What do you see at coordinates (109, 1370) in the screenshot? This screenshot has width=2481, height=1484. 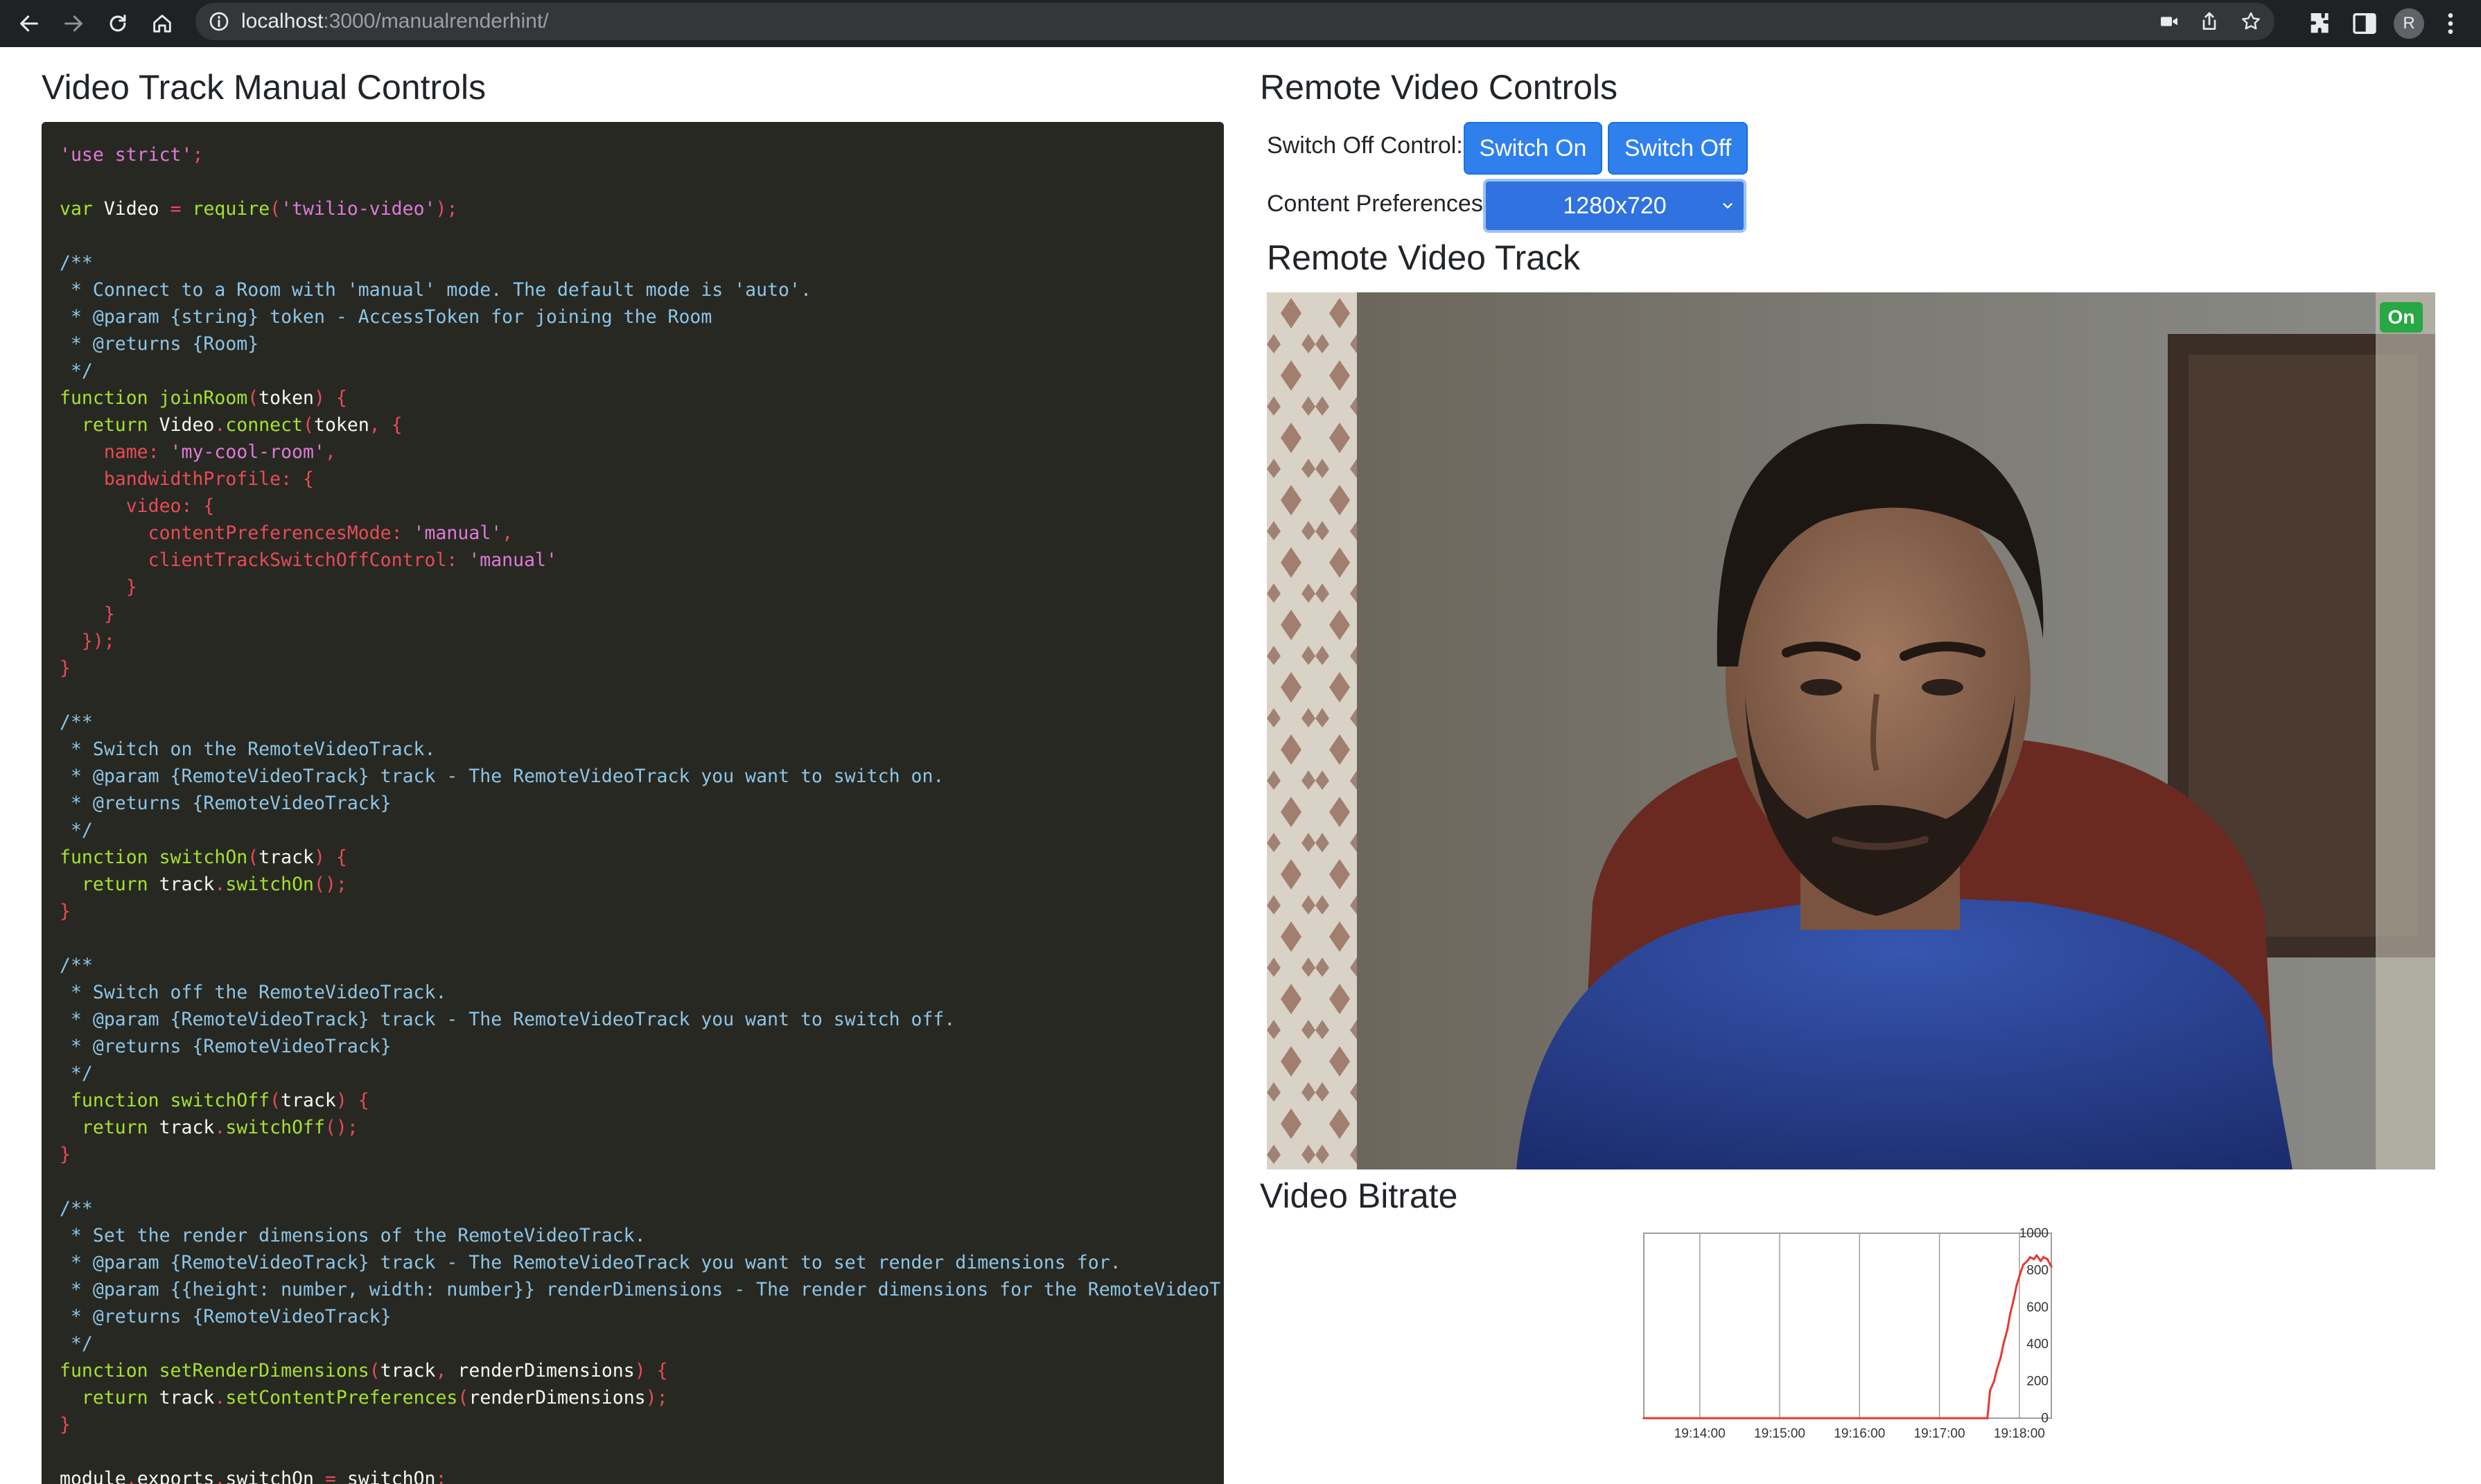 I see `code-token: function` at bounding box center [109, 1370].